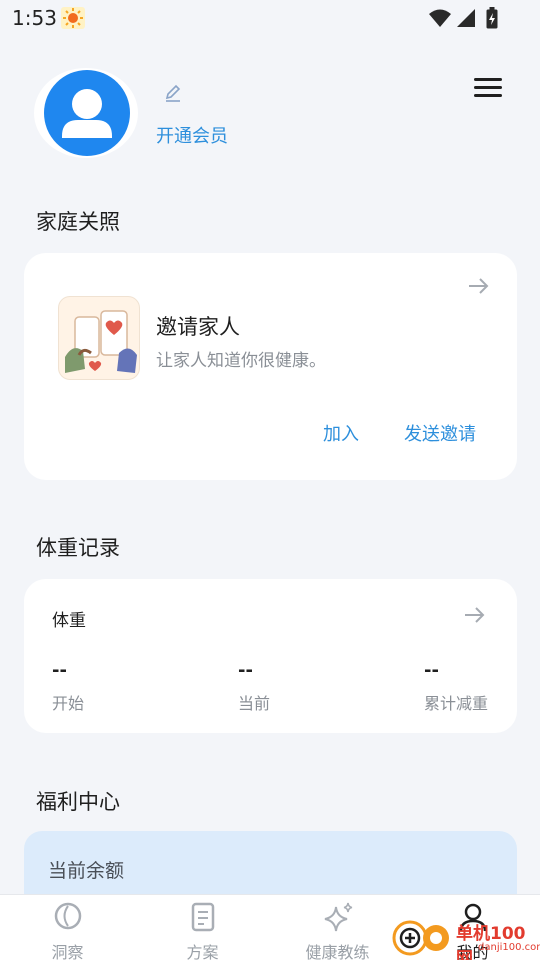  I want to click on balance-label: 当前余额, so click(86, 871).